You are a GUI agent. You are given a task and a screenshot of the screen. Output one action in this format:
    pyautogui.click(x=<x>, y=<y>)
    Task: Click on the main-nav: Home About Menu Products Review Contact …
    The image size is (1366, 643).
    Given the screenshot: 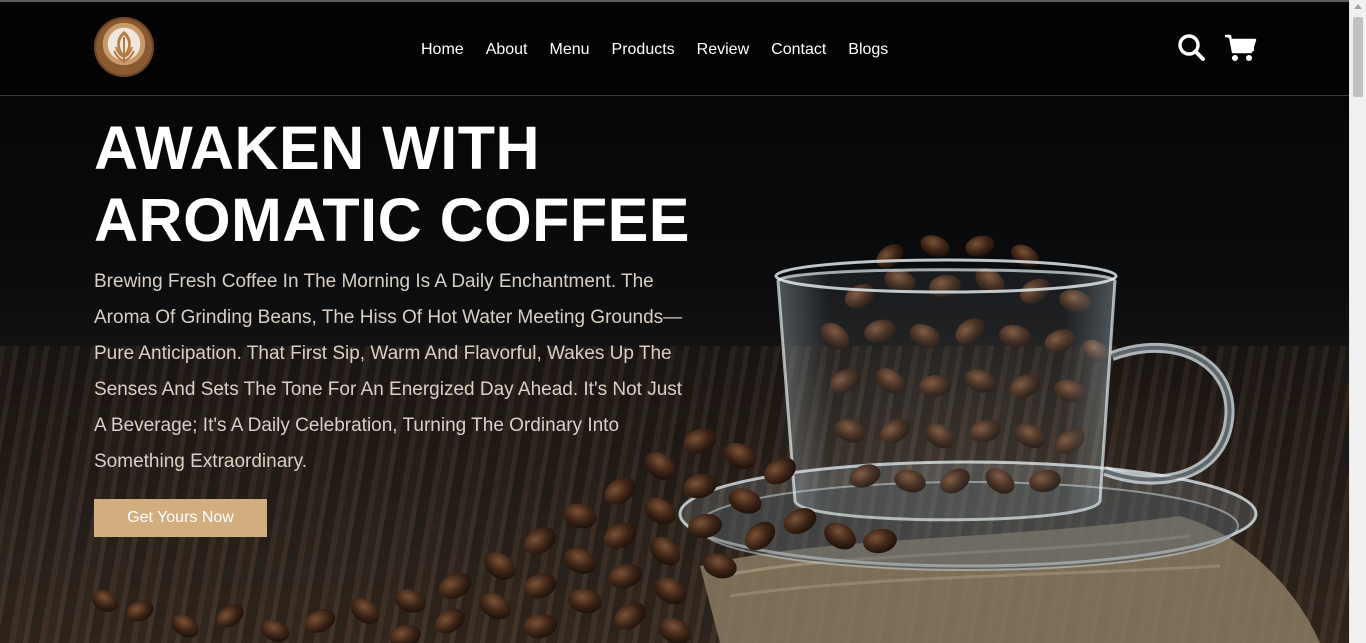 What is the action you would take?
    pyautogui.click(x=654, y=50)
    